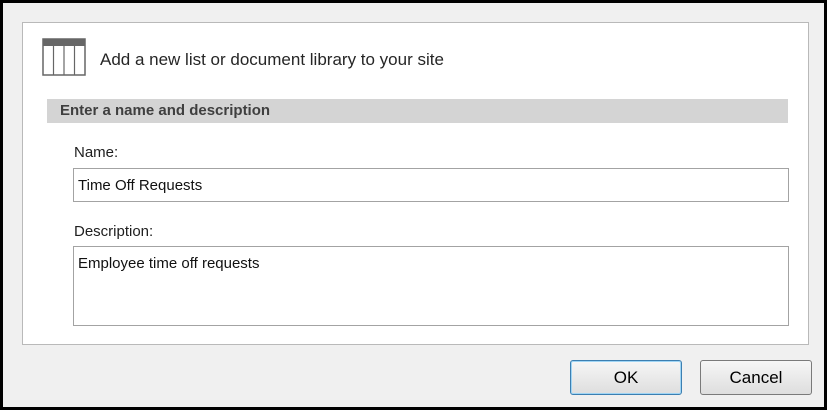 This screenshot has width=827, height=410. What do you see at coordinates (756, 377) in the screenshot?
I see `cancel-button: Cancel` at bounding box center [756, 377].